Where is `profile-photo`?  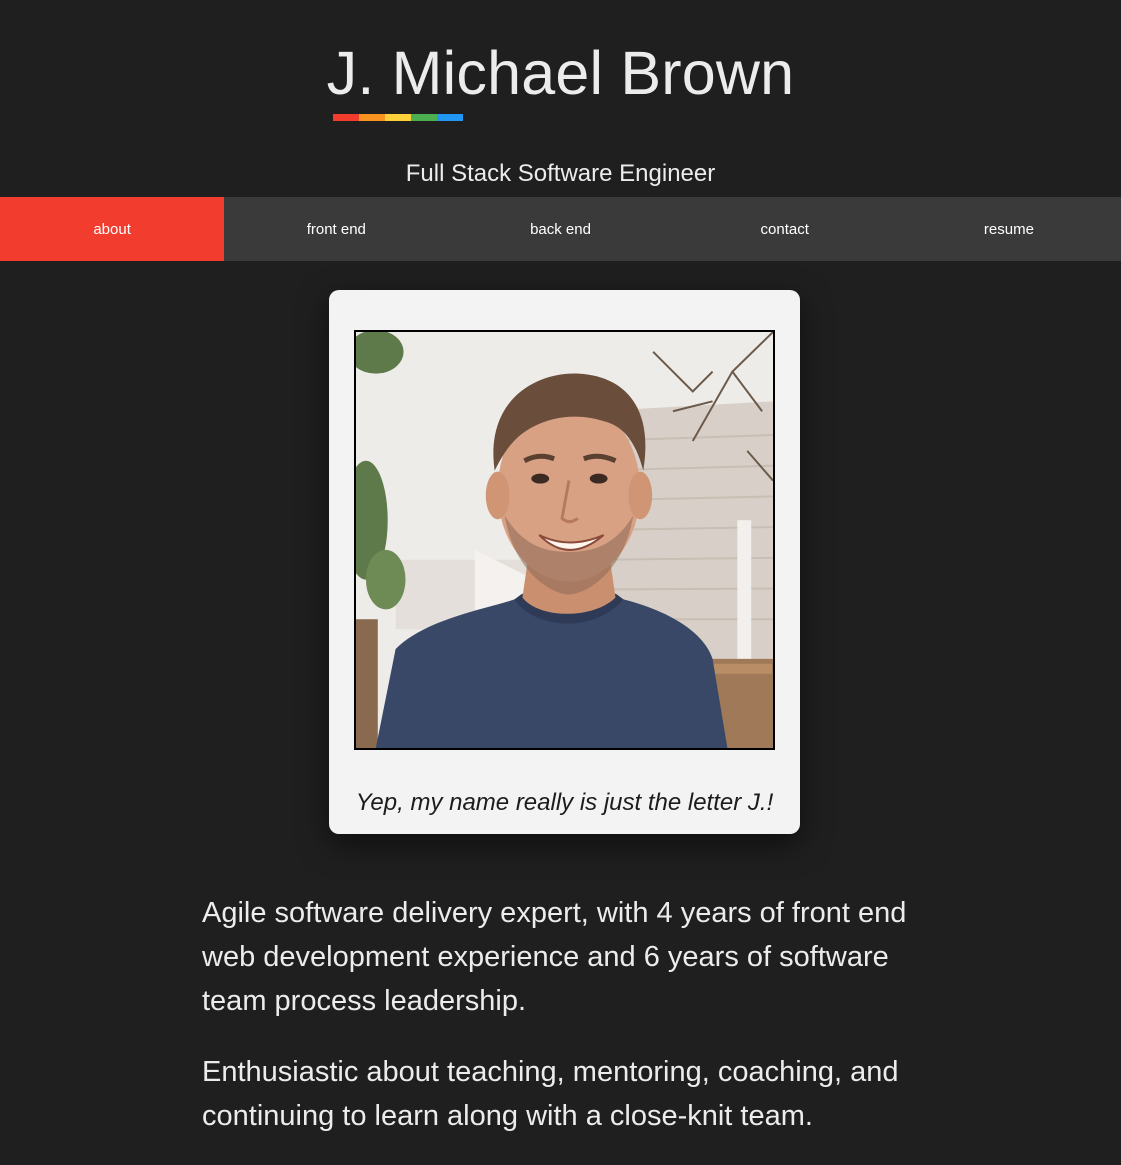 profile-photo is located at coordinates (564, 540).